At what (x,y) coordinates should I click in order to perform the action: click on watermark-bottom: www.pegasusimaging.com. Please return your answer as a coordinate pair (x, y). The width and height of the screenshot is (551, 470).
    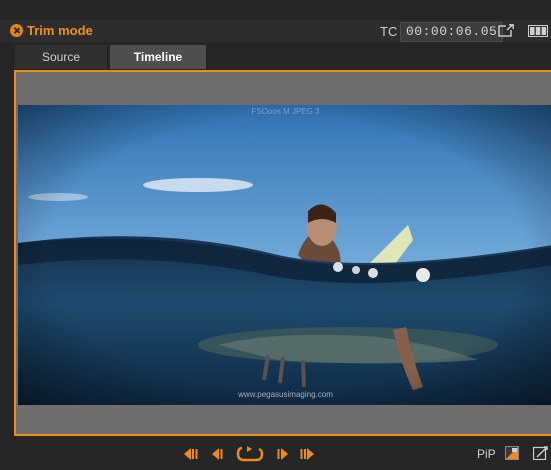
    Looking at the image, I should click on (285, 394).